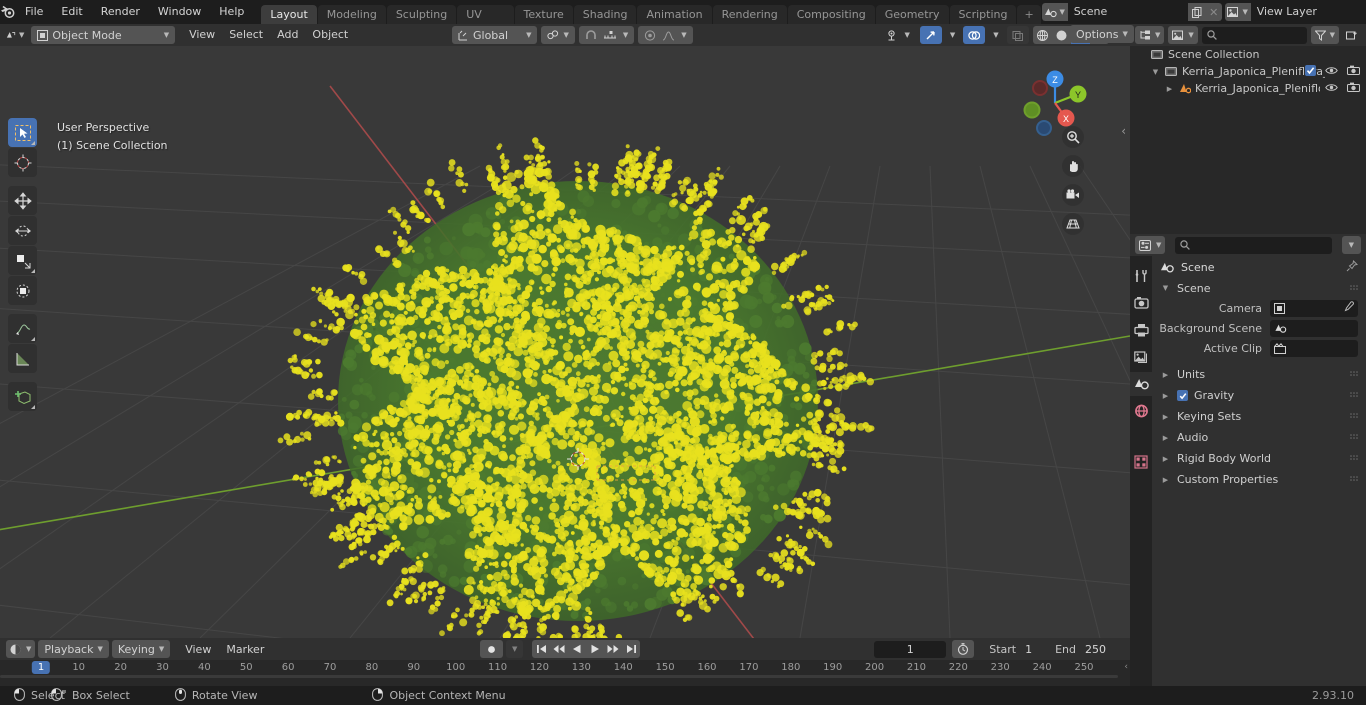  I want to click on playback-transport, so click(586, 649).